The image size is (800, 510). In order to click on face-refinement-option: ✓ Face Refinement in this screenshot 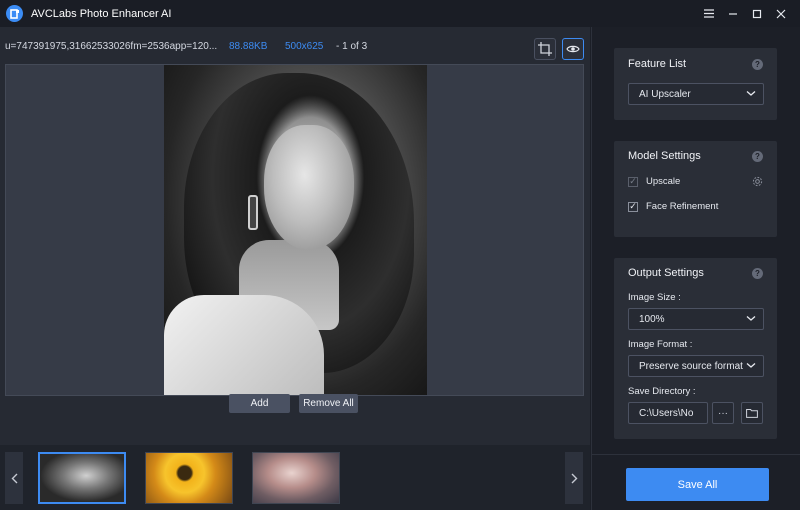, I will do `click(673, 206)`.